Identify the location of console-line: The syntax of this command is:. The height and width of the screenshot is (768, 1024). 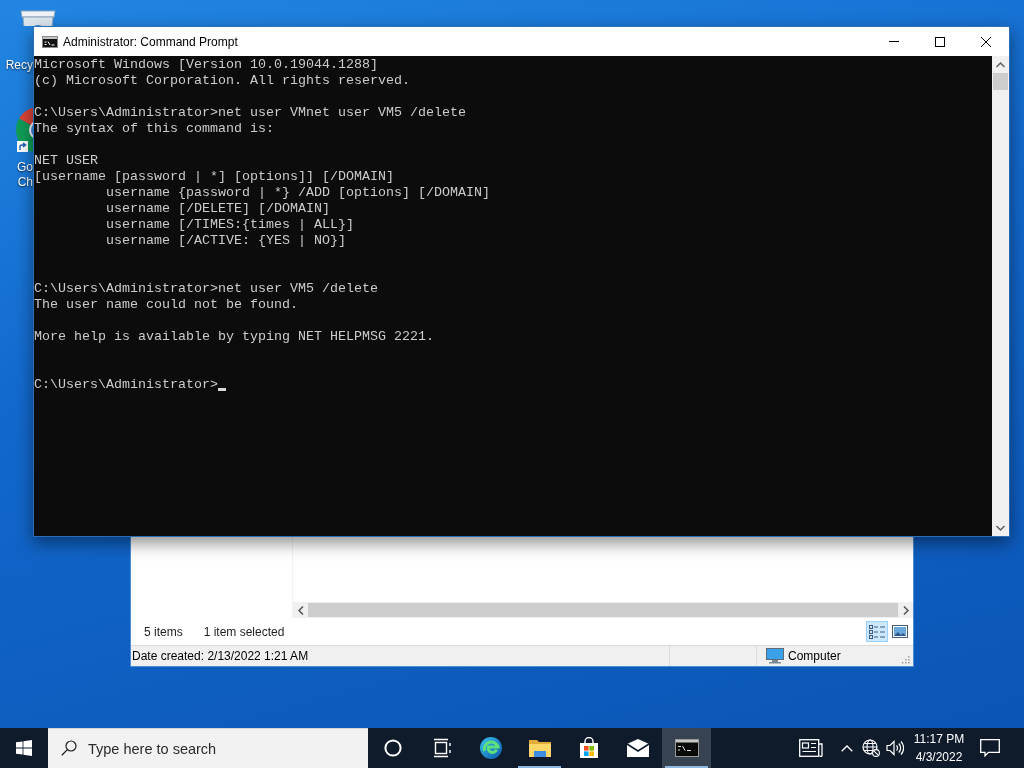
(154, 128).